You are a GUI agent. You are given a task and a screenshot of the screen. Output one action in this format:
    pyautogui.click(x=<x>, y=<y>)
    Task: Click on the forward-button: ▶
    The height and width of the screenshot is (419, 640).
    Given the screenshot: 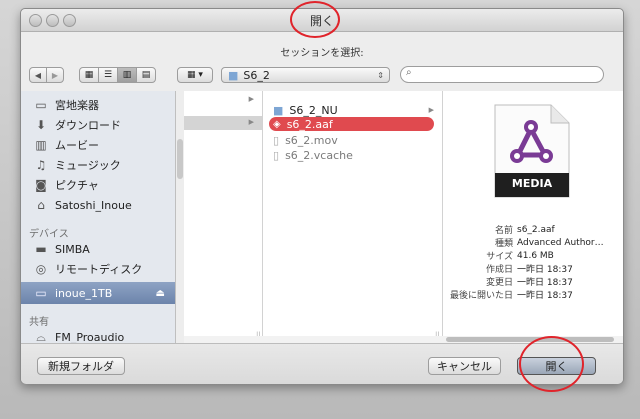 What is the action you would take?
    pyautogui.click(x=55, y=75)
    